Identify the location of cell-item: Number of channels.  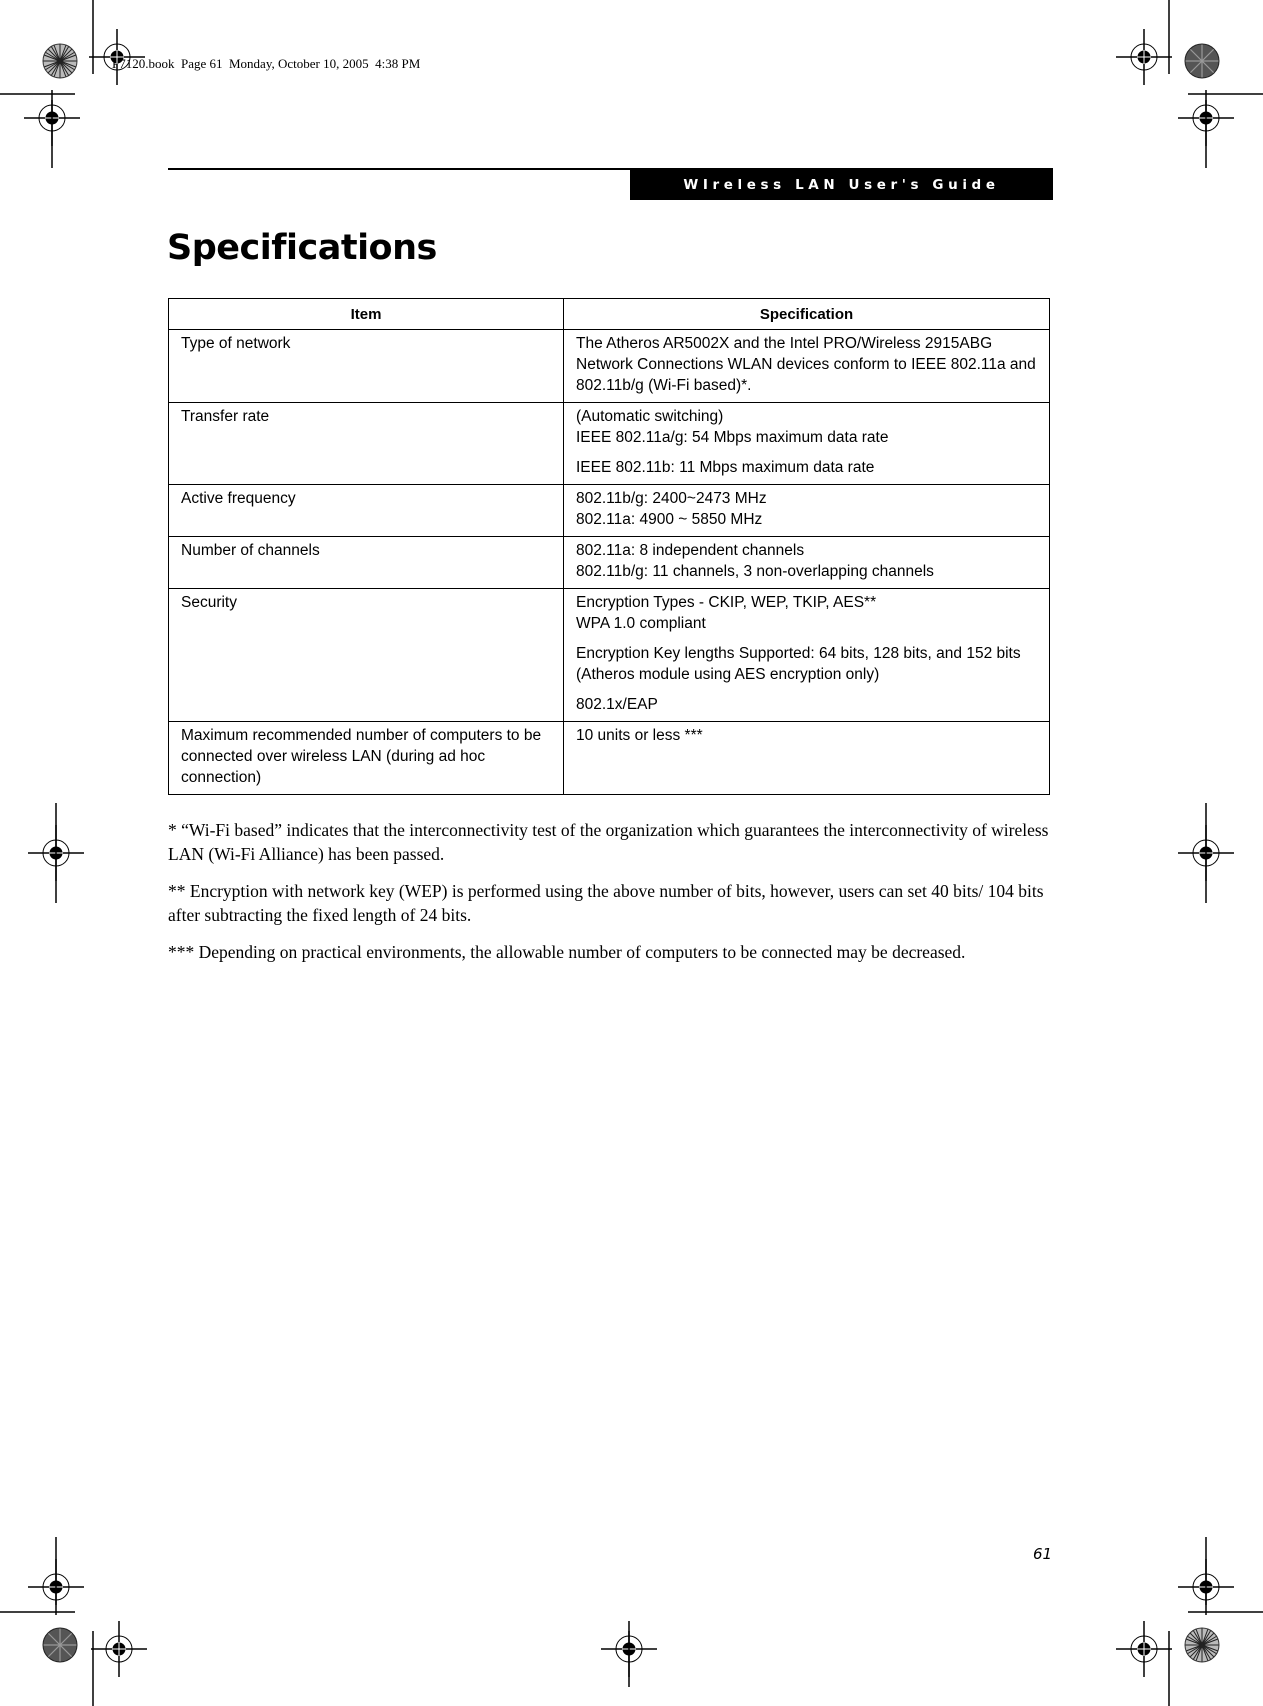
(366, 562).